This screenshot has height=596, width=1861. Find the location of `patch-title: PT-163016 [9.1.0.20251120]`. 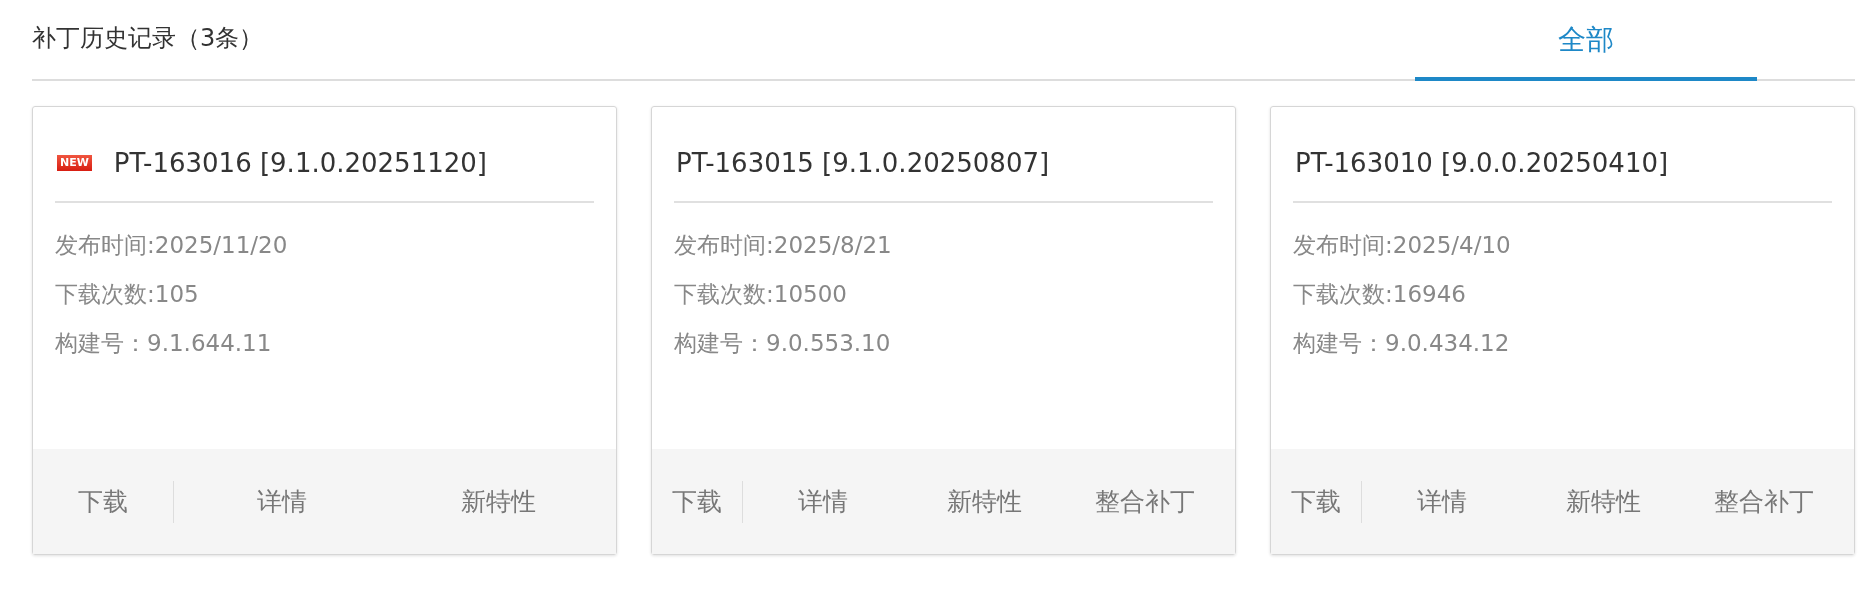

patch-title: PT-163016 [9.1.0.20251120] is located at coordinates (300, 163).